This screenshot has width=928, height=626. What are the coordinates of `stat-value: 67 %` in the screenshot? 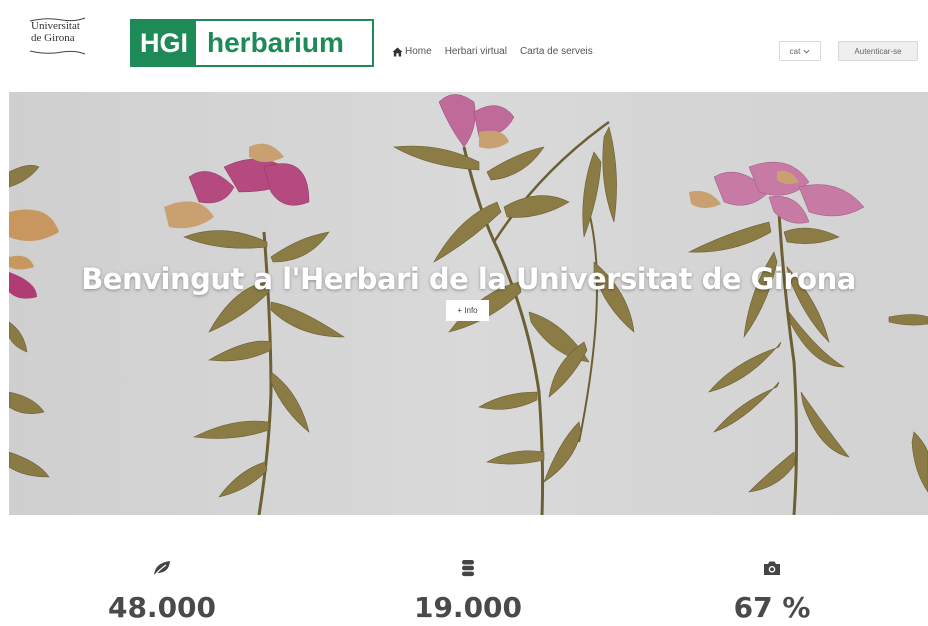 It's located at (772, 607).